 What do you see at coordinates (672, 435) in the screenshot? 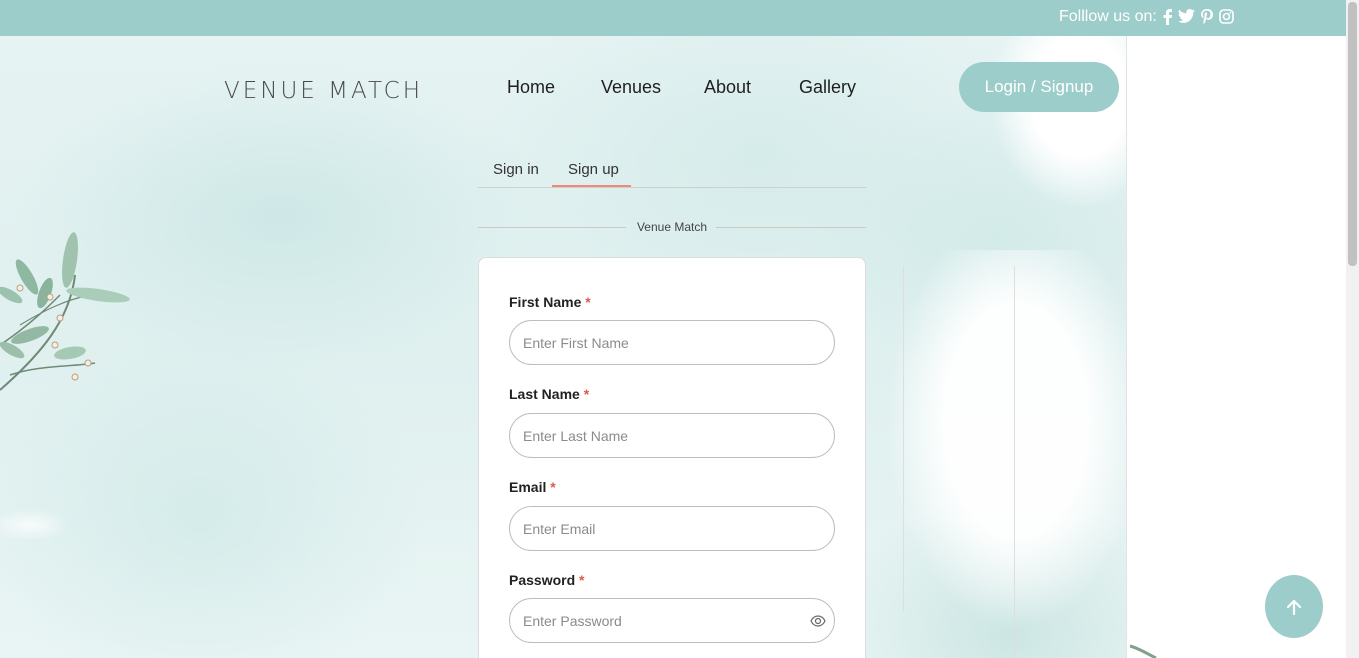
I see `last-name-field` at bounding box center [672, 435].